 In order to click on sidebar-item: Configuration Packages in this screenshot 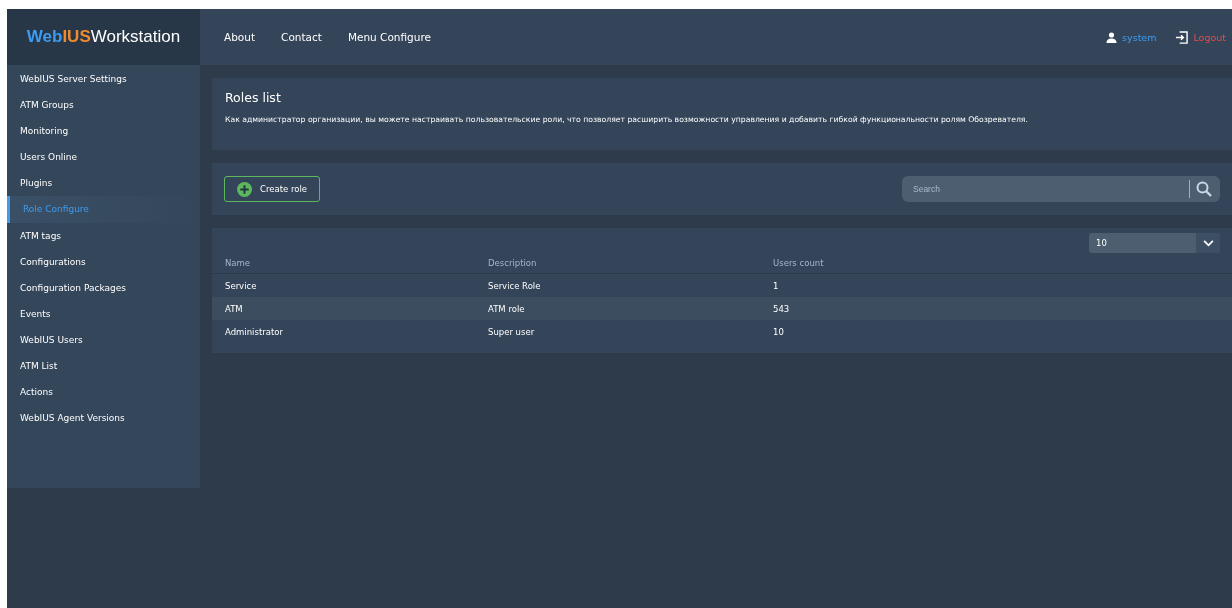, I will do `click(103, 287)`.